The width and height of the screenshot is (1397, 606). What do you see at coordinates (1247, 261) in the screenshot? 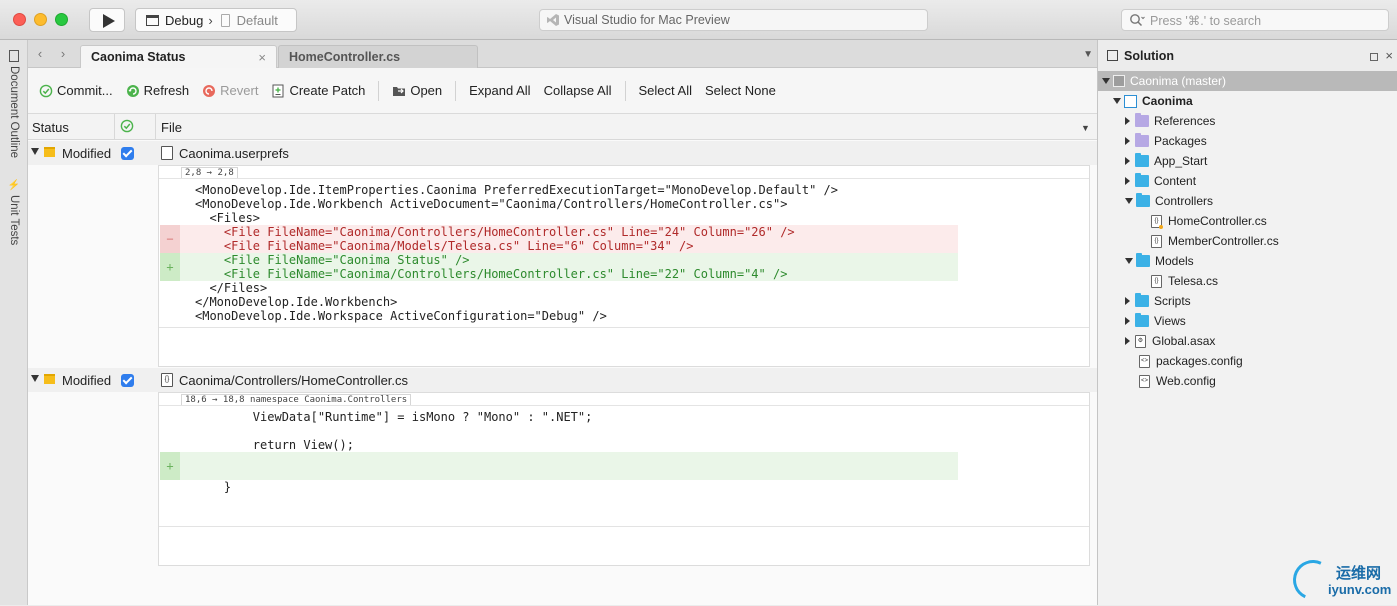
I see `tree-node-models: Models` at bounding box center [1247, 261].